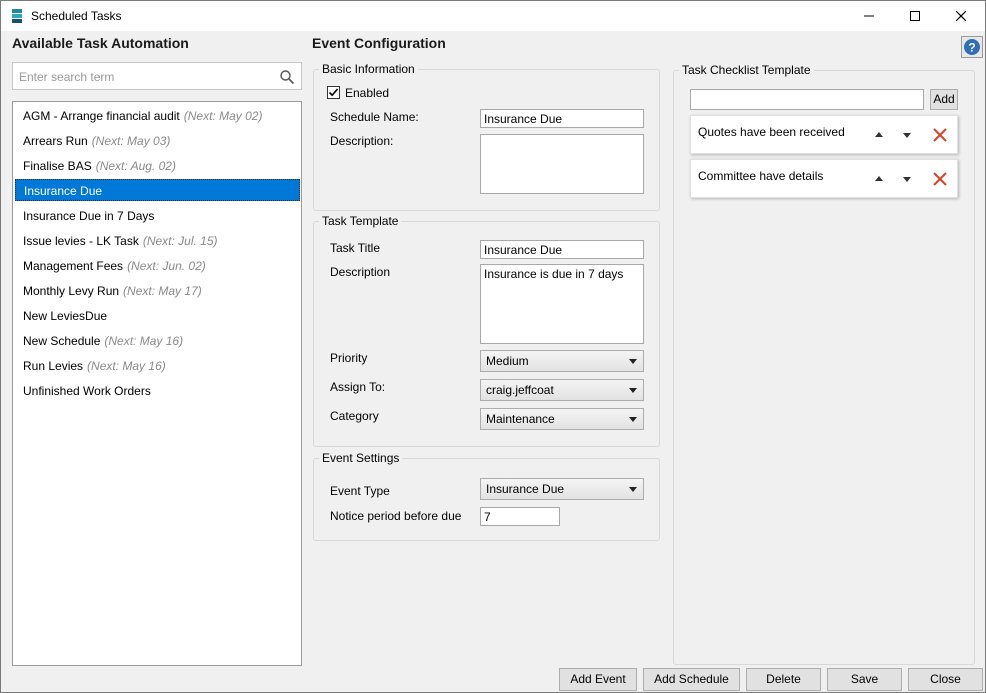  I want to click on help-icon: ?, so click(972, 47).